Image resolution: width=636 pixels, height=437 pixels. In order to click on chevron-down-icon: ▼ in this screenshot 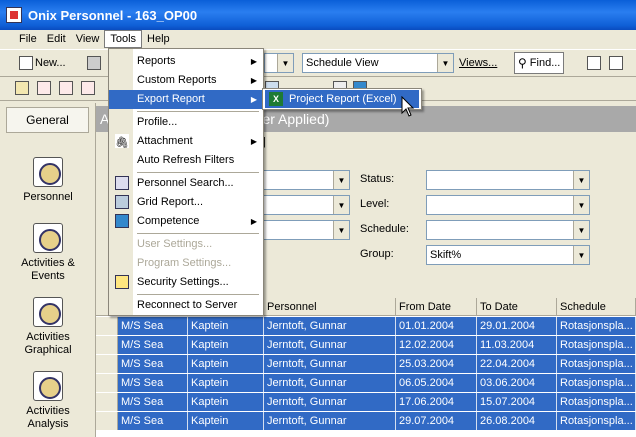, I will do `click(341, 205)`.